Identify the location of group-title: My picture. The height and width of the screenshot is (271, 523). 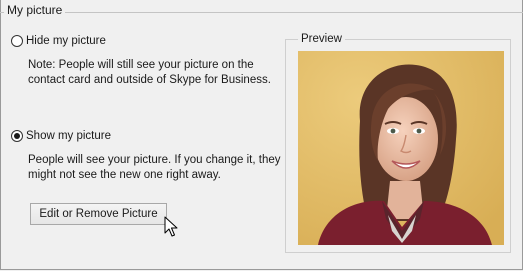
(35, 10).